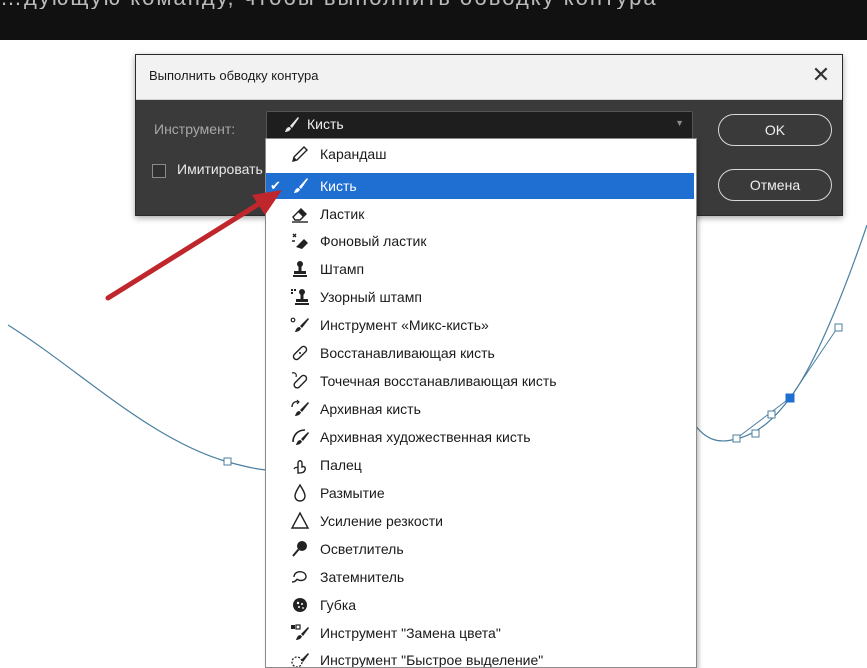 This screenshot has height=668, width=867. What do you see at coordinates (300, 241) in the screenshot?
I see `background-eraser-icon` at bounding box center [300, 241].